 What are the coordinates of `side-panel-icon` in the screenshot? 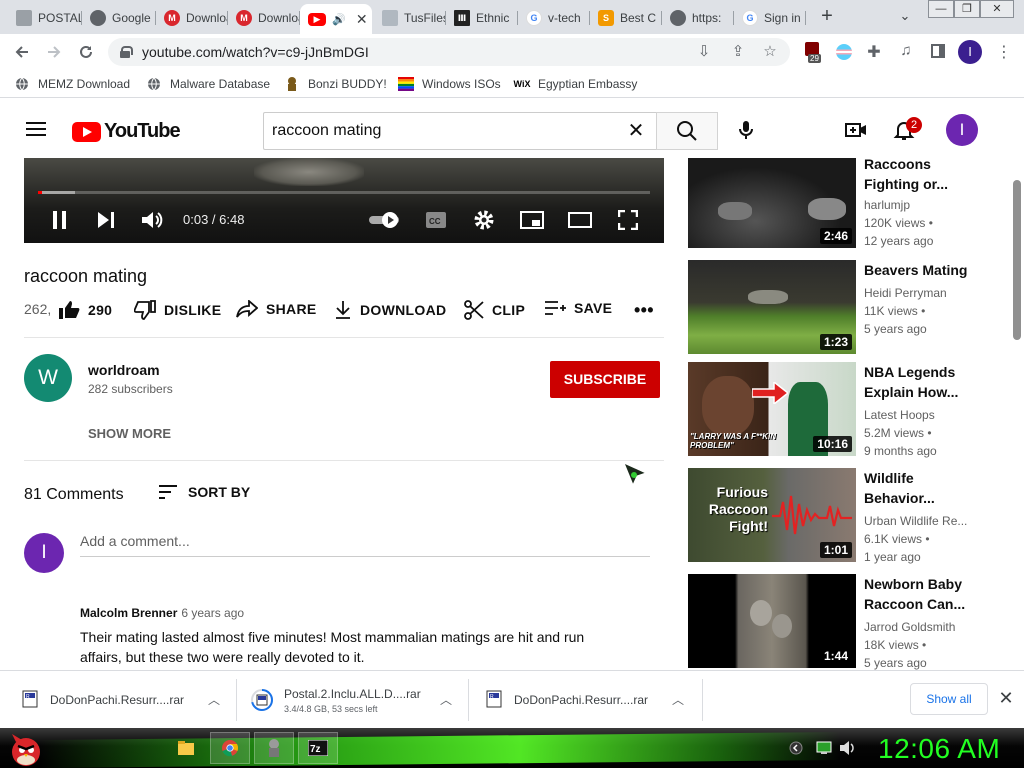 It's located at (938, 52).